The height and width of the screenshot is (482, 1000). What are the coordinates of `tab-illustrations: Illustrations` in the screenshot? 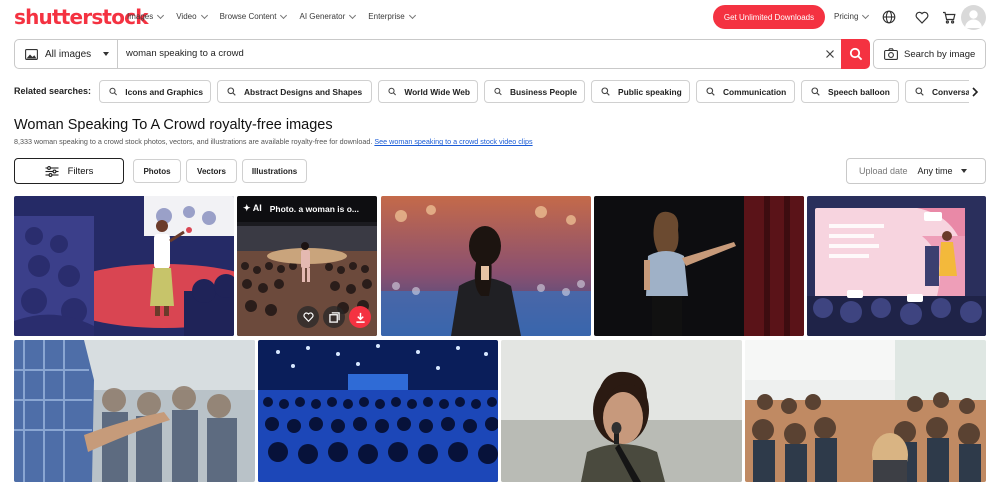 It's located at (274, 171).